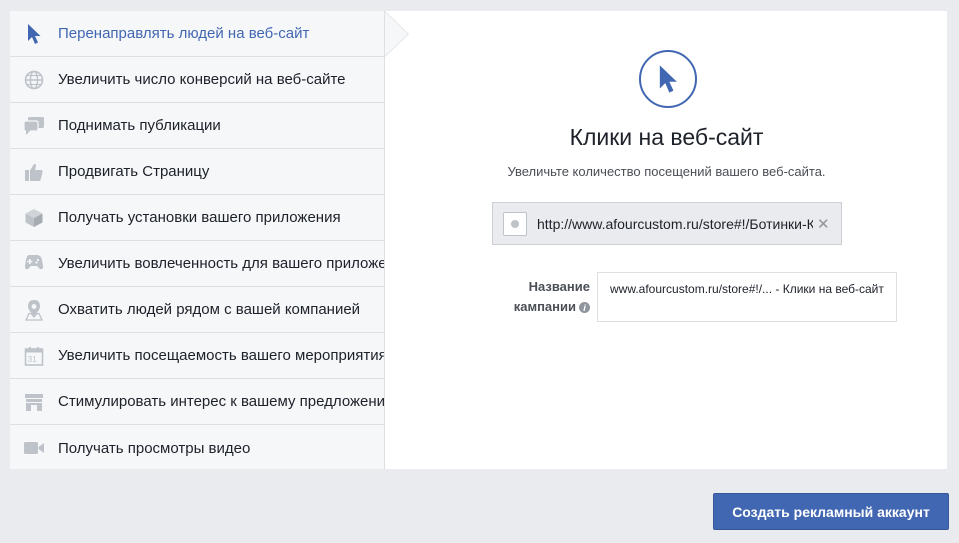 This screenshot has height=543, width=959. Describe the element at coordinates (34, 80) in the screenshot. I see `globe-icon` at that location.